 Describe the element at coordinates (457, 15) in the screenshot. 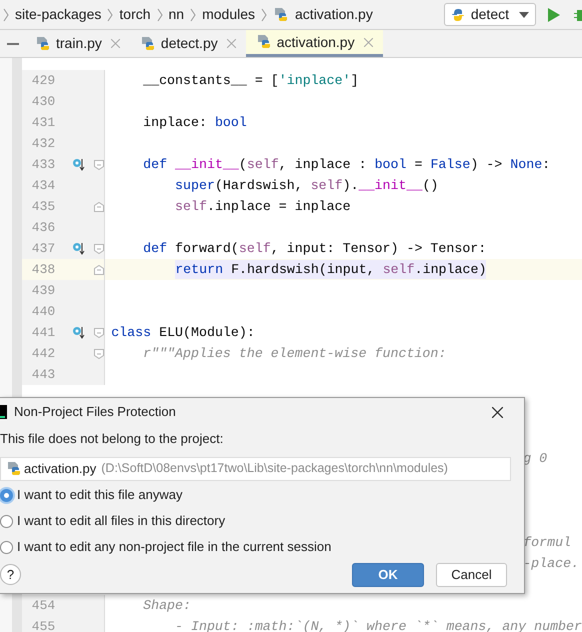

I see `python-icon` at that location.